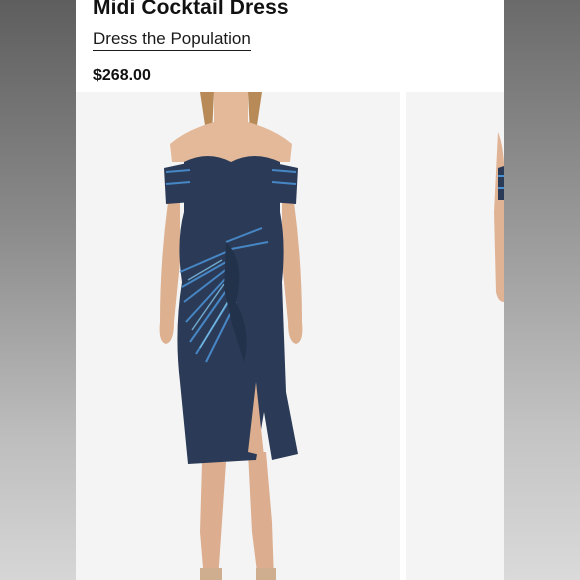  Describe the element at coordinates (191, 9) in the screenshot. I see `product-title: Midi Cocktail Dress` at that location.